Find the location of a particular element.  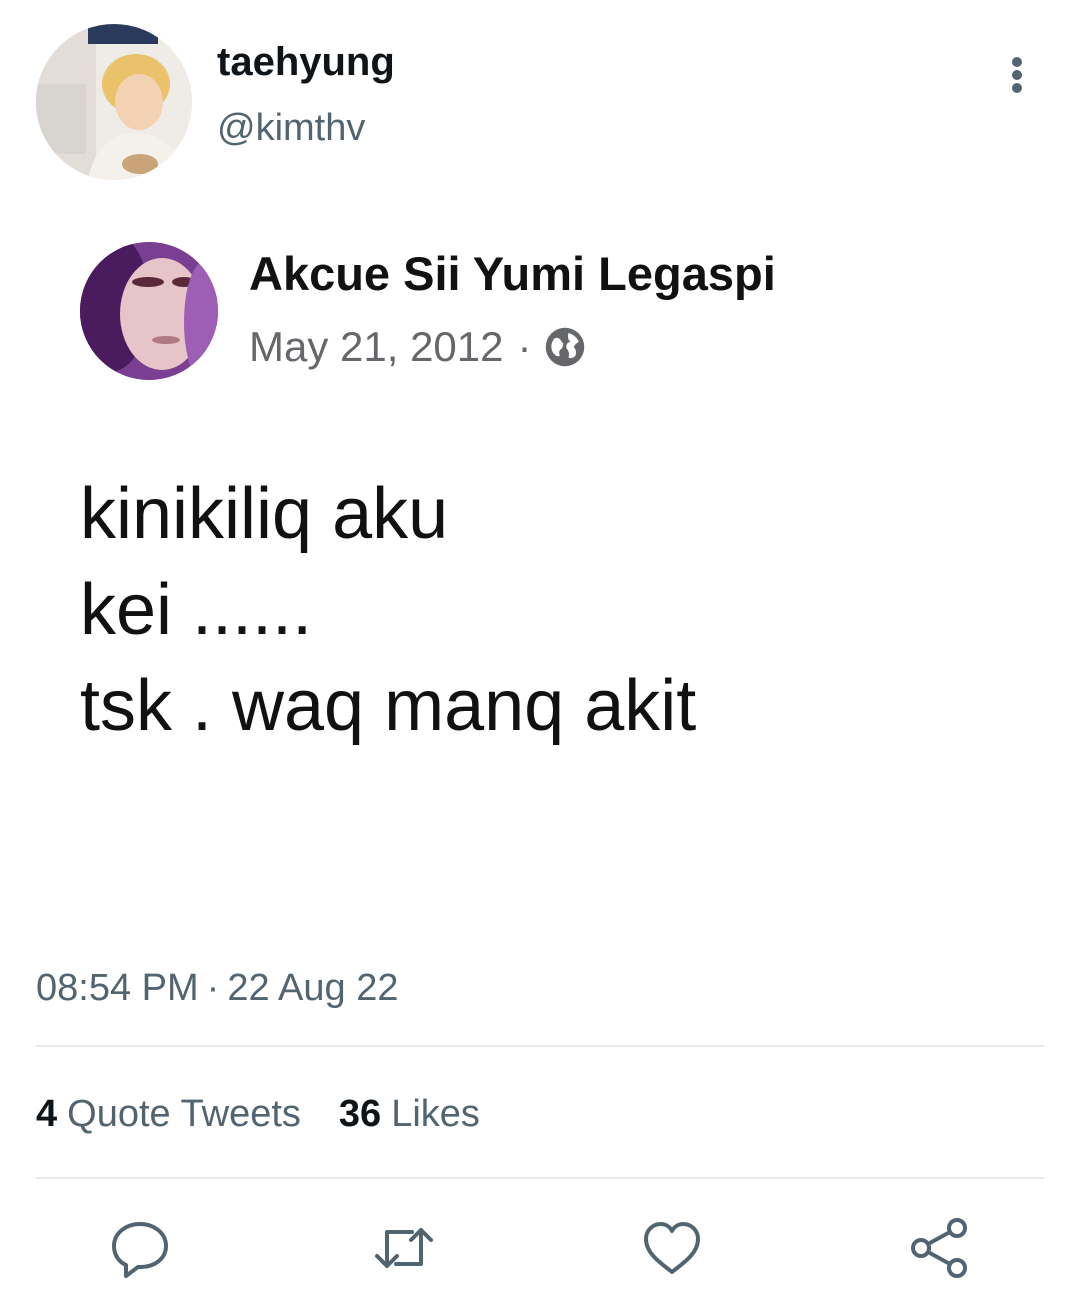

tweet-action-bar is located at coordinates (540, 1248).